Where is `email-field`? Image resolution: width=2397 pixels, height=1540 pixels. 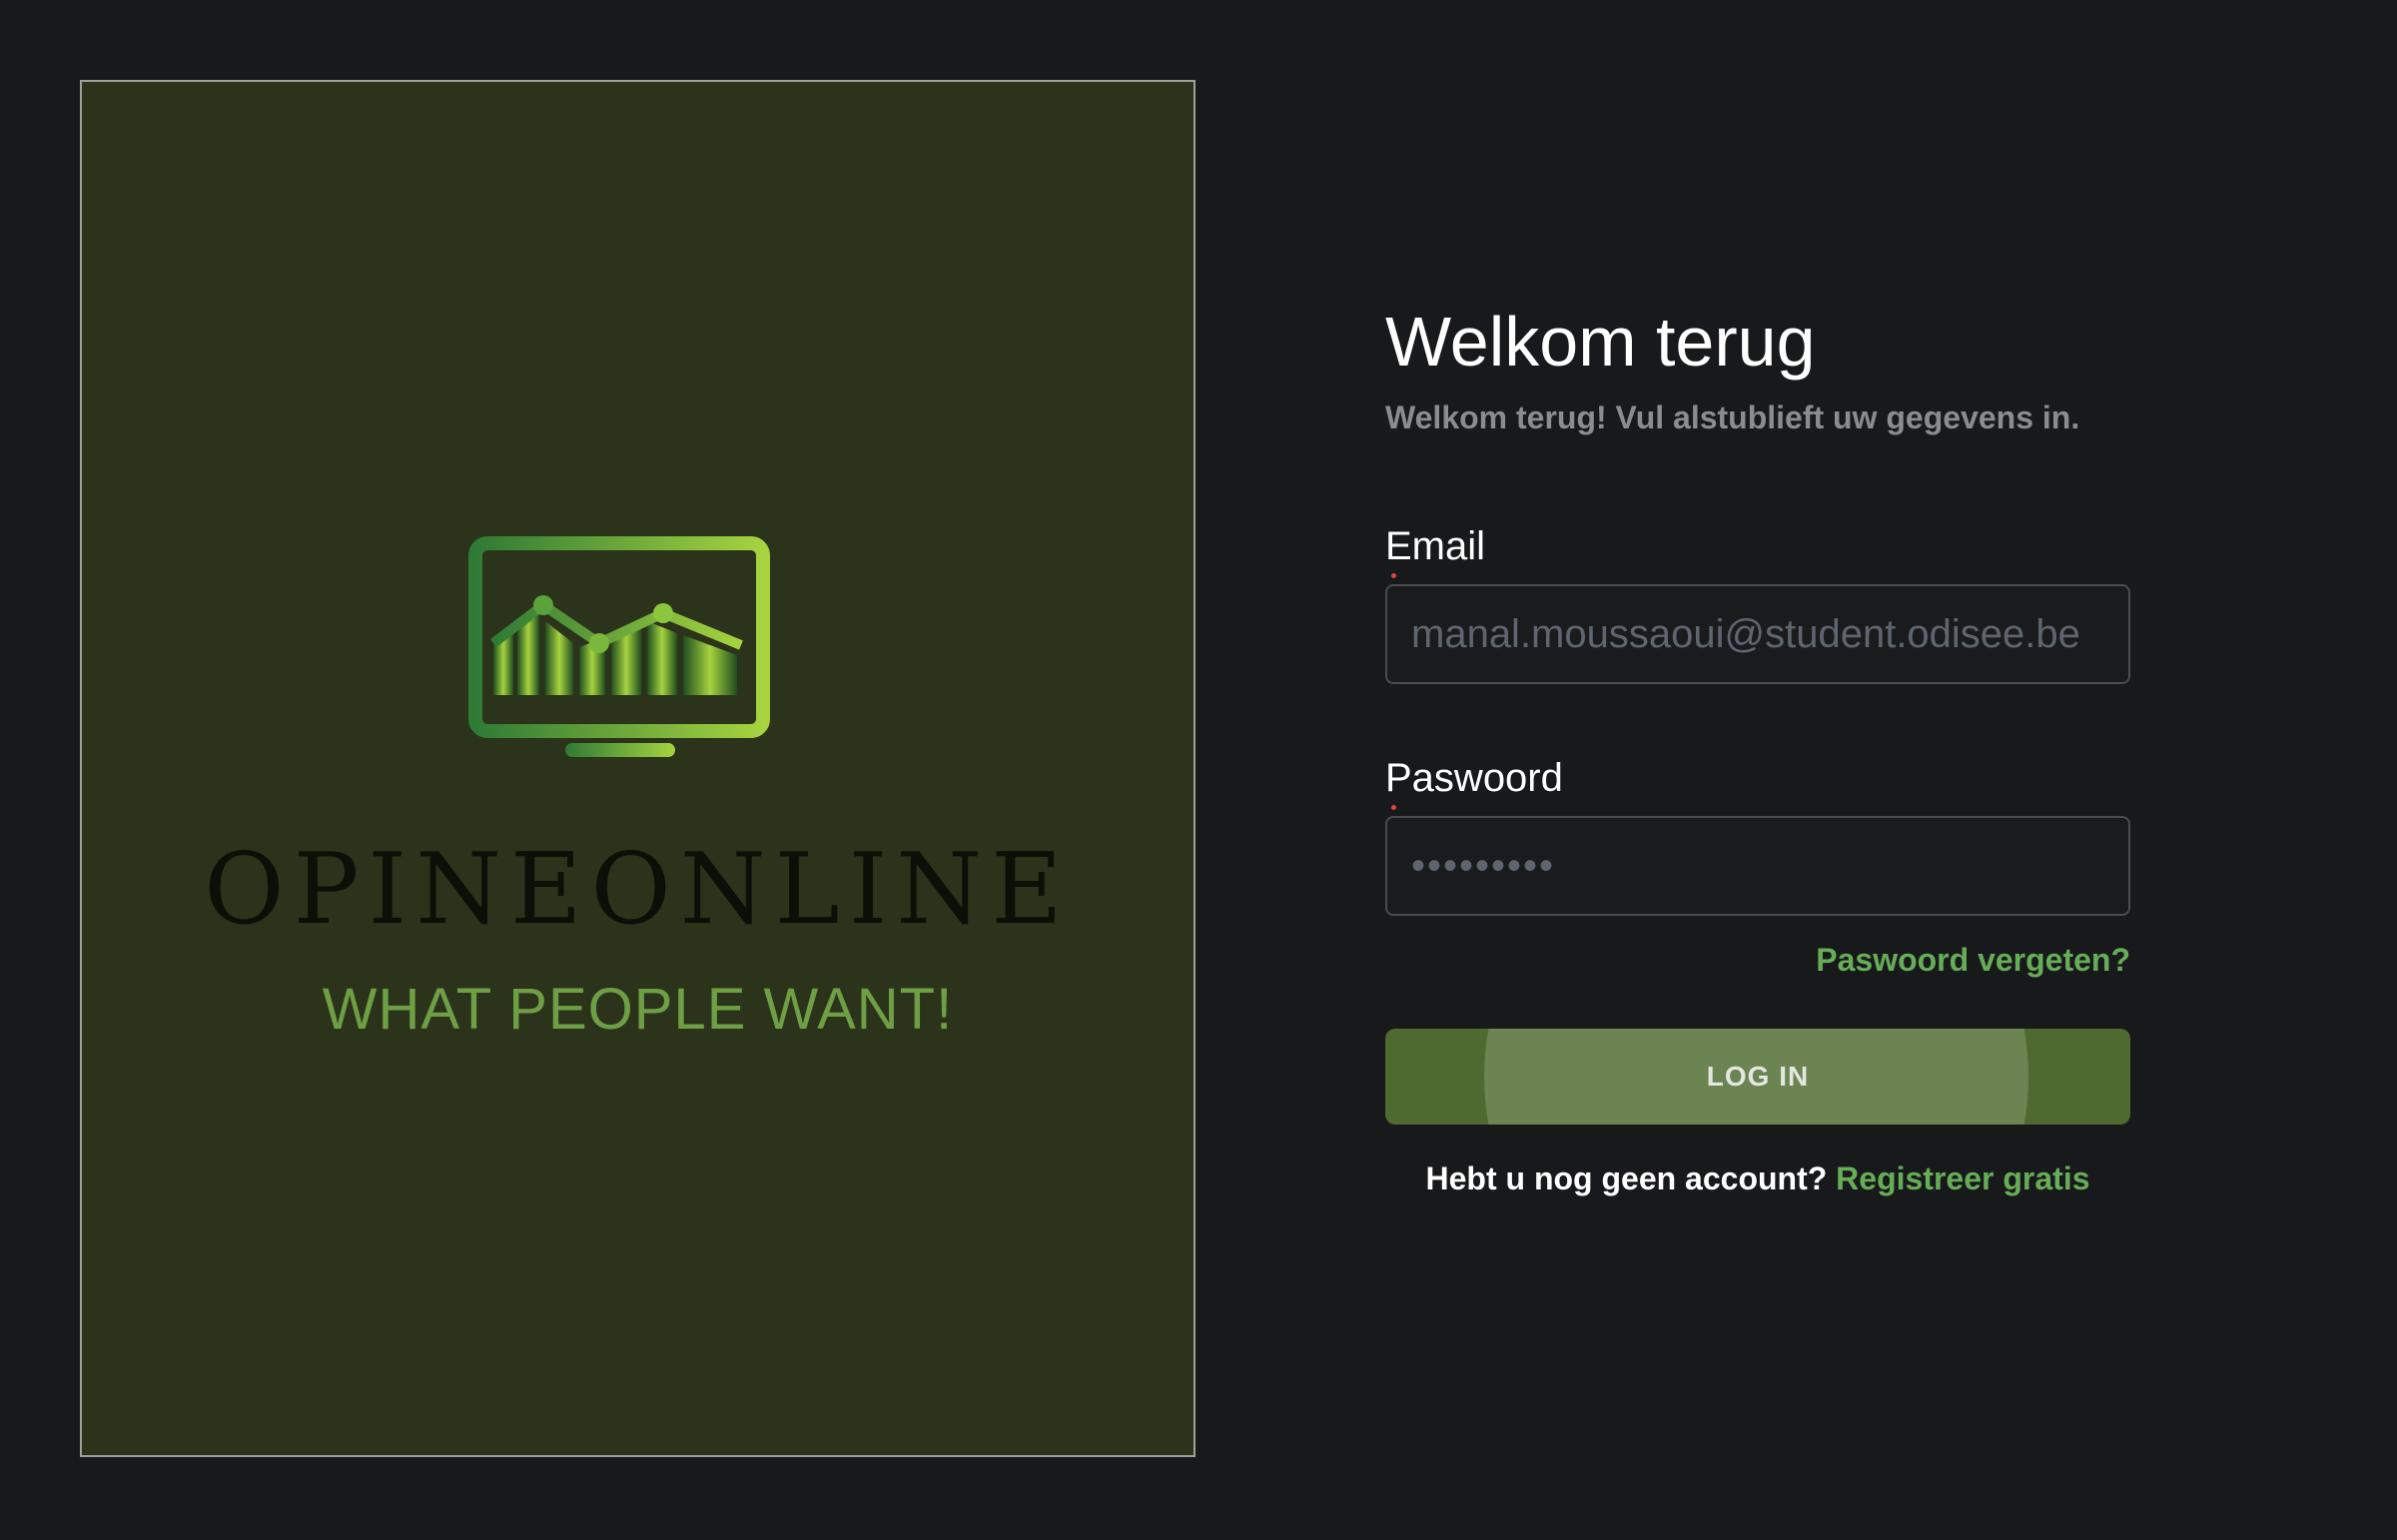
email-field is located at coordinates (1758, 634).